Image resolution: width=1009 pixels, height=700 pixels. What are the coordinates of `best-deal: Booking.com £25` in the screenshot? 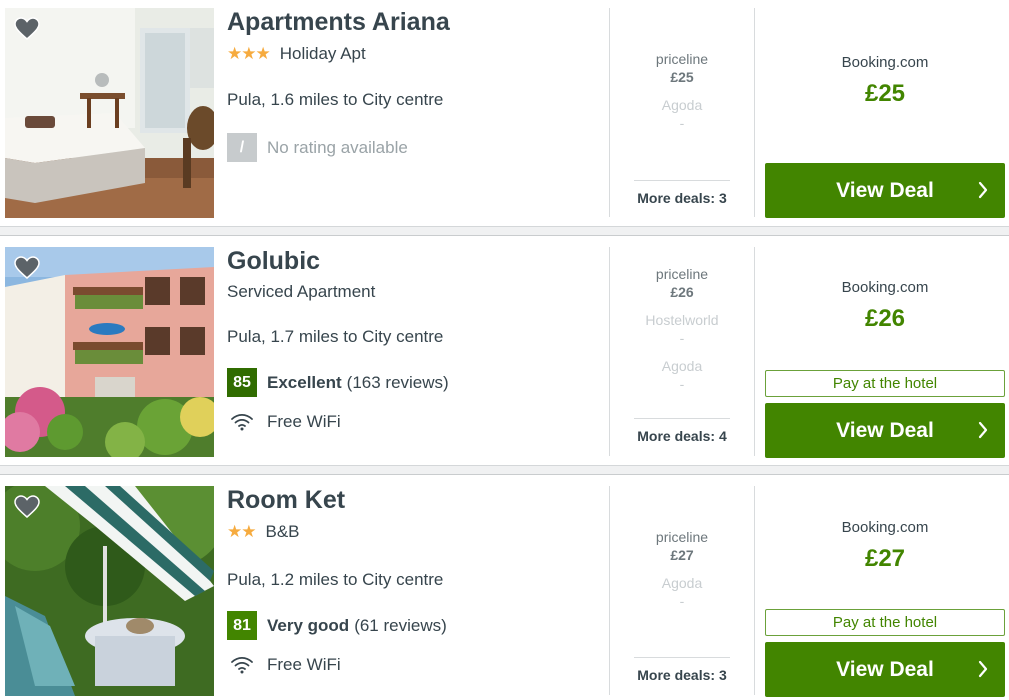 It's located at (885, 81).